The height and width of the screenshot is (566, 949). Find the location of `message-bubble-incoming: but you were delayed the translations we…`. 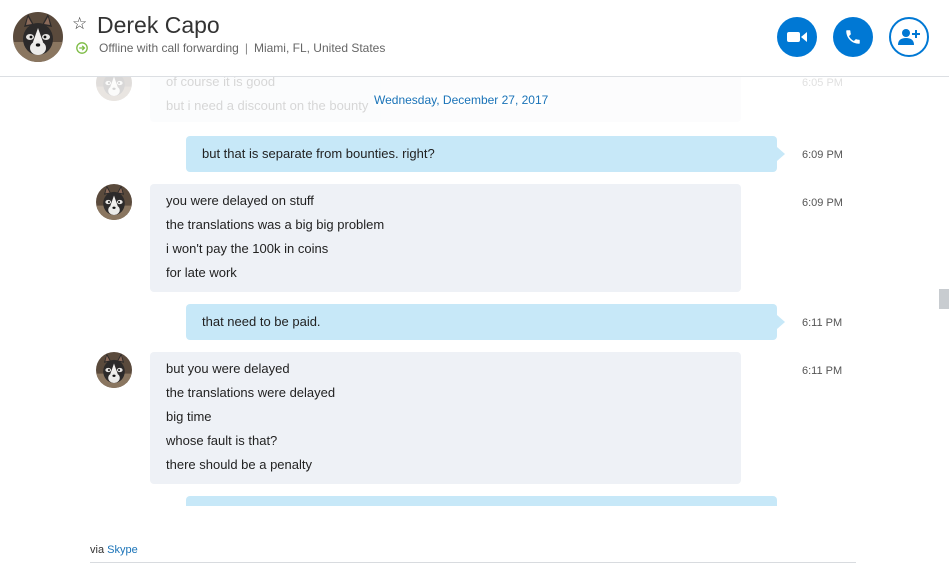

message-bubble-incoming: but you were delayed the translations we… is located at coordinates (445, 418).